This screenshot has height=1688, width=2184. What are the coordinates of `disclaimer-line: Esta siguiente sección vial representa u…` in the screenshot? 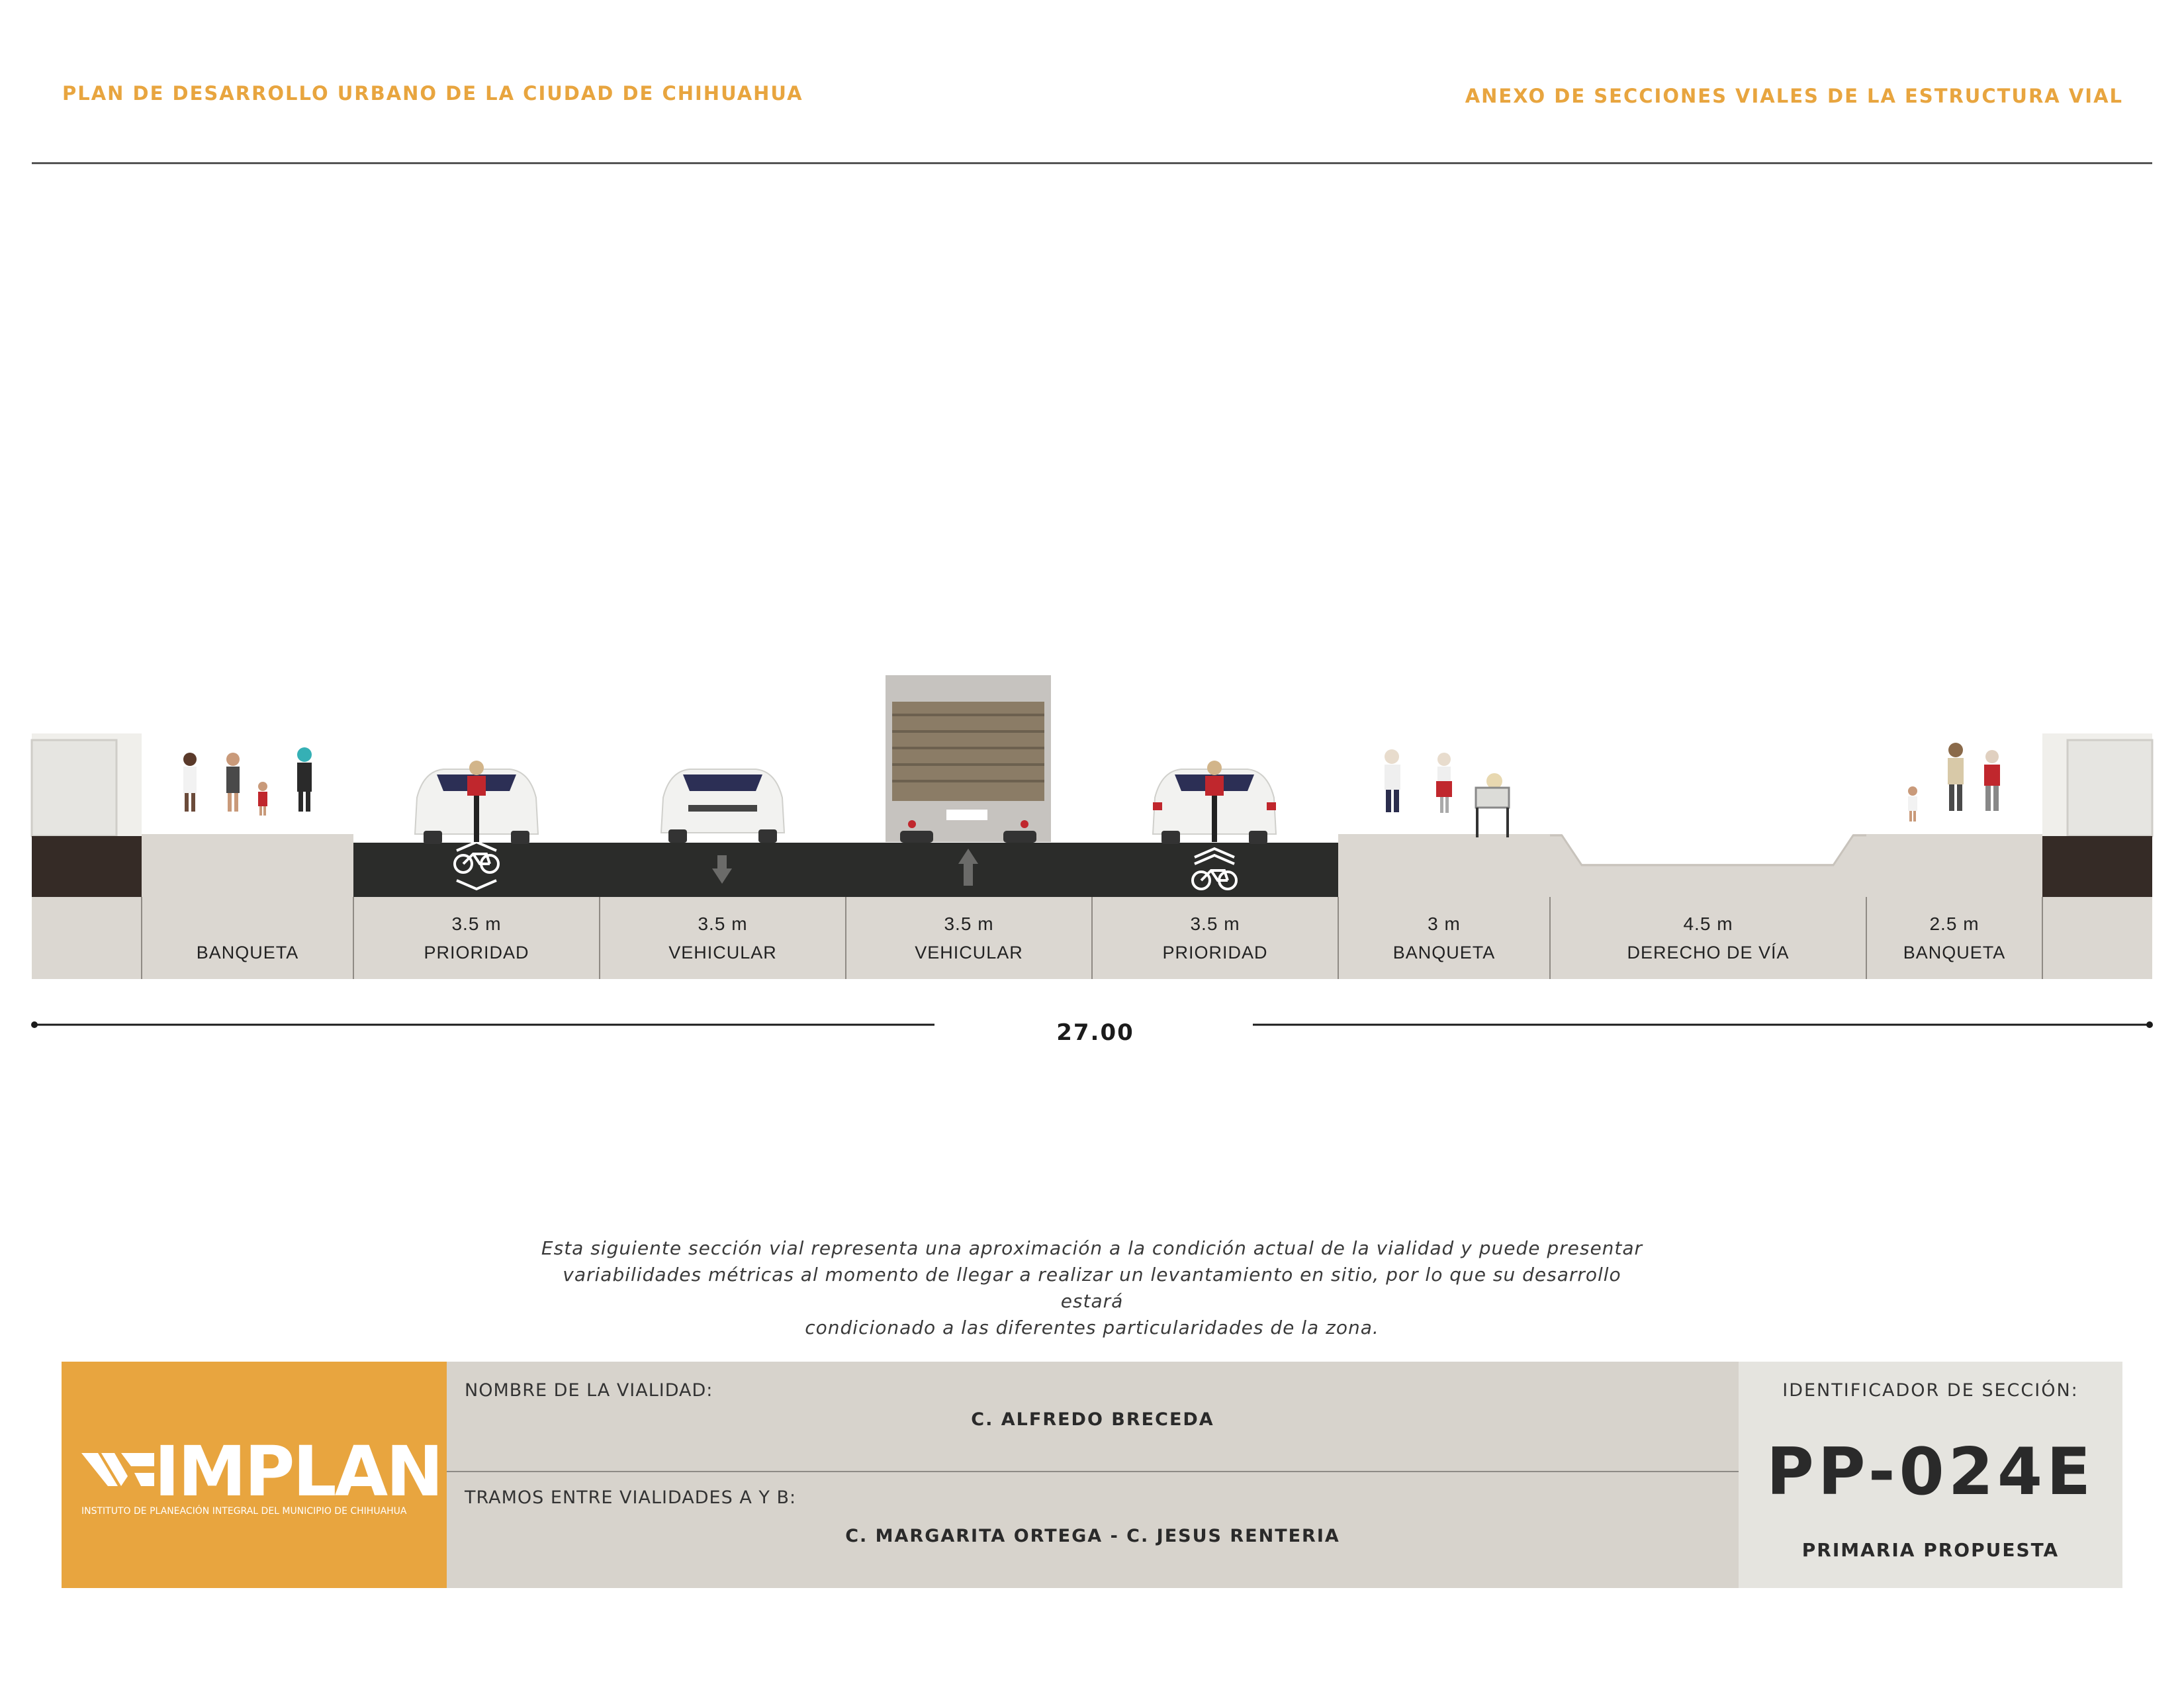 It's located at (1092, 1248).